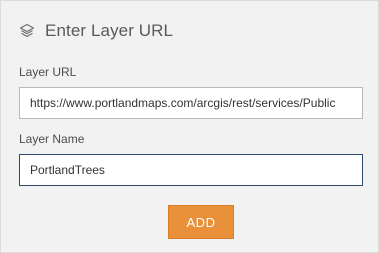 The height and width of the screenshot is (253, 379). Describe the element at coordinates (201, 222) in the screenshot. I see `add-button: ADD` at that location.